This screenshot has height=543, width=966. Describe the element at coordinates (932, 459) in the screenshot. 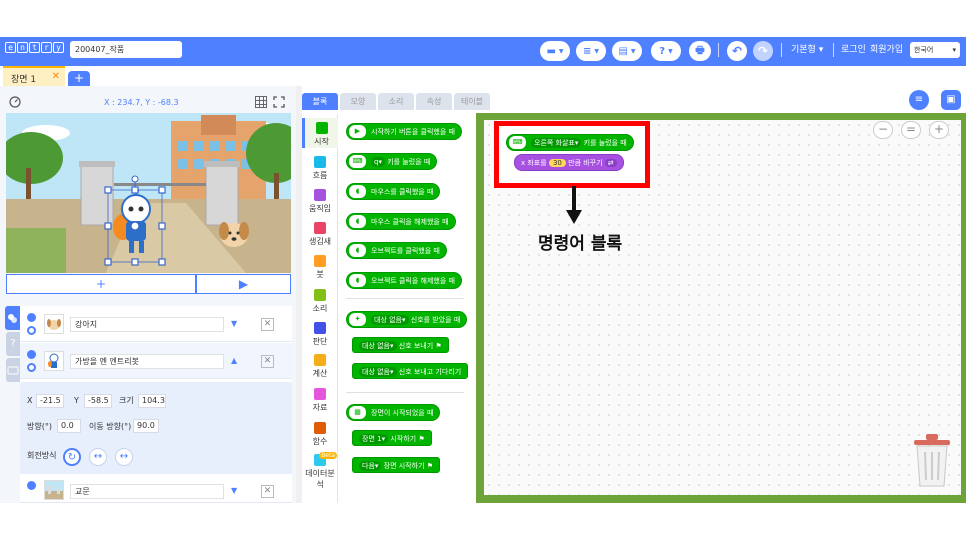

I see `trash-can-icon` at that location.